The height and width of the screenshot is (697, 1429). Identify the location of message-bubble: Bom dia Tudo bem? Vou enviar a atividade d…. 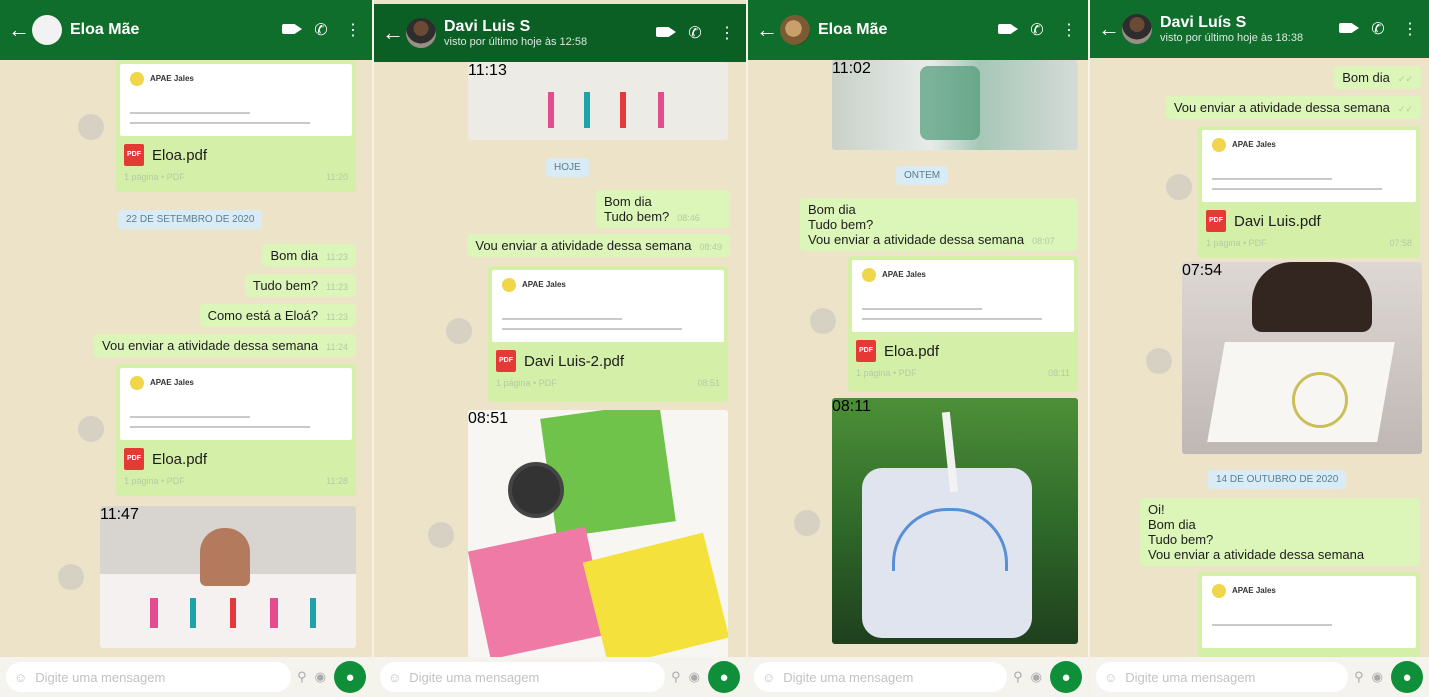
(939, 224).